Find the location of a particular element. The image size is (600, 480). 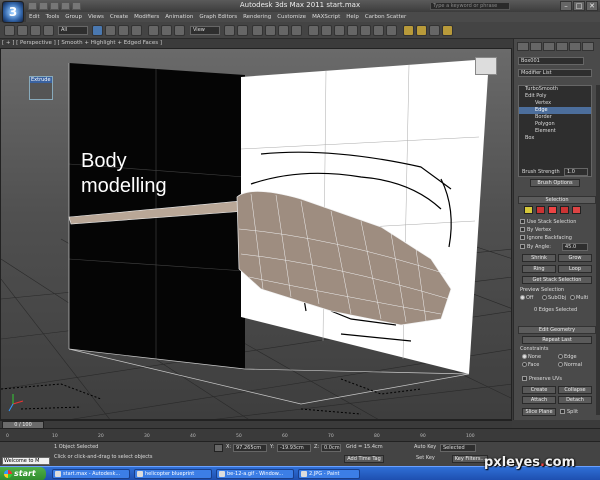

by-vertex-checkbox: By Vertex is located at coordinates (535, 230).